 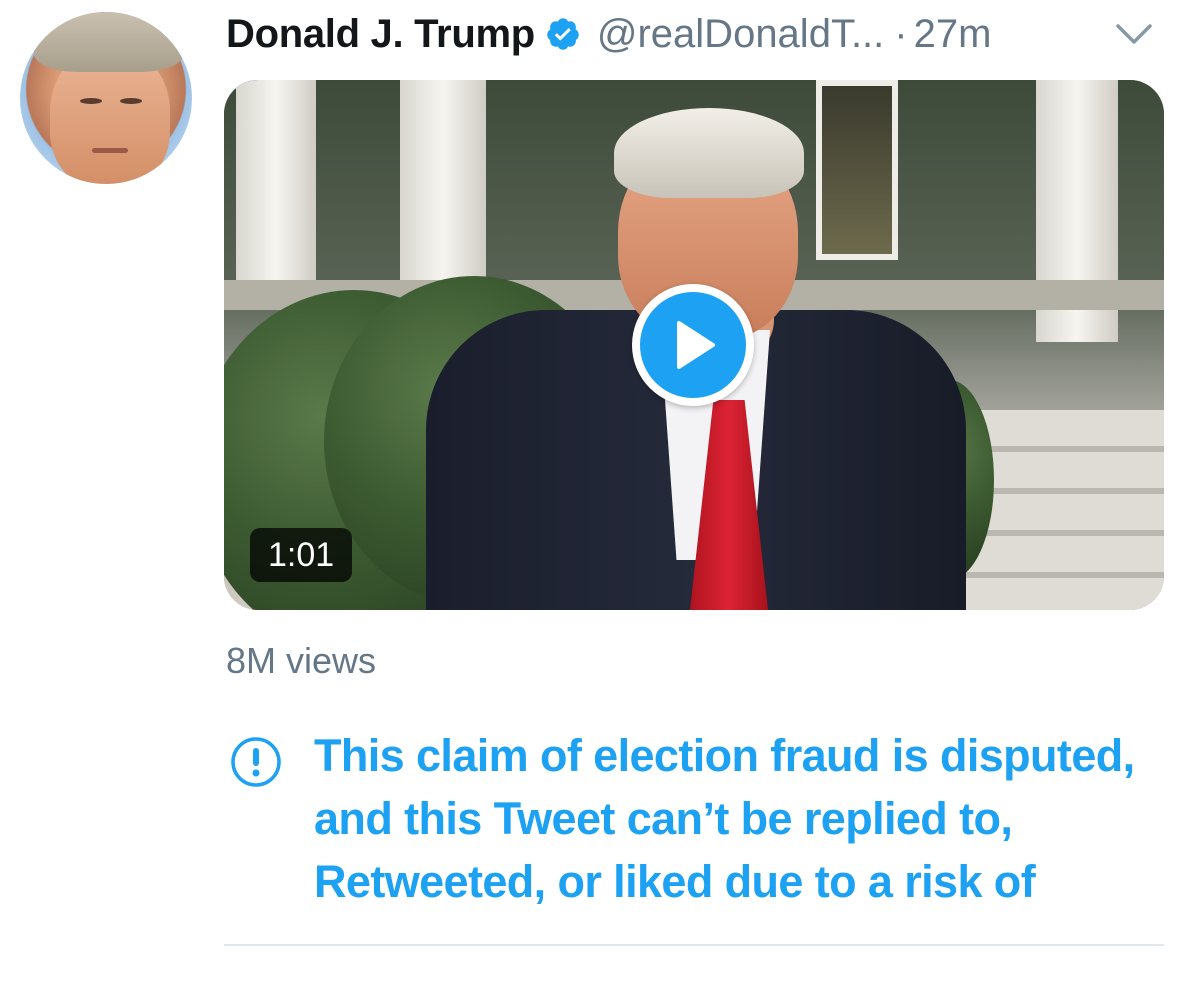 I want to click on play-button, so click(x=693, y=345).